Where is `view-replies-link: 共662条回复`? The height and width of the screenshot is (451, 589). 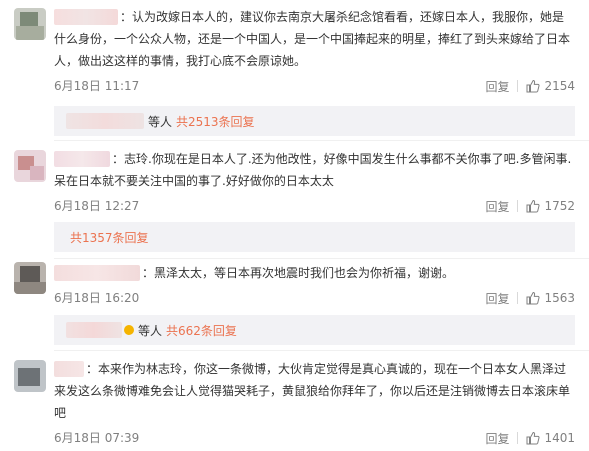
view-replies-link: 共662条回复 is located at coordinates (201, 330).